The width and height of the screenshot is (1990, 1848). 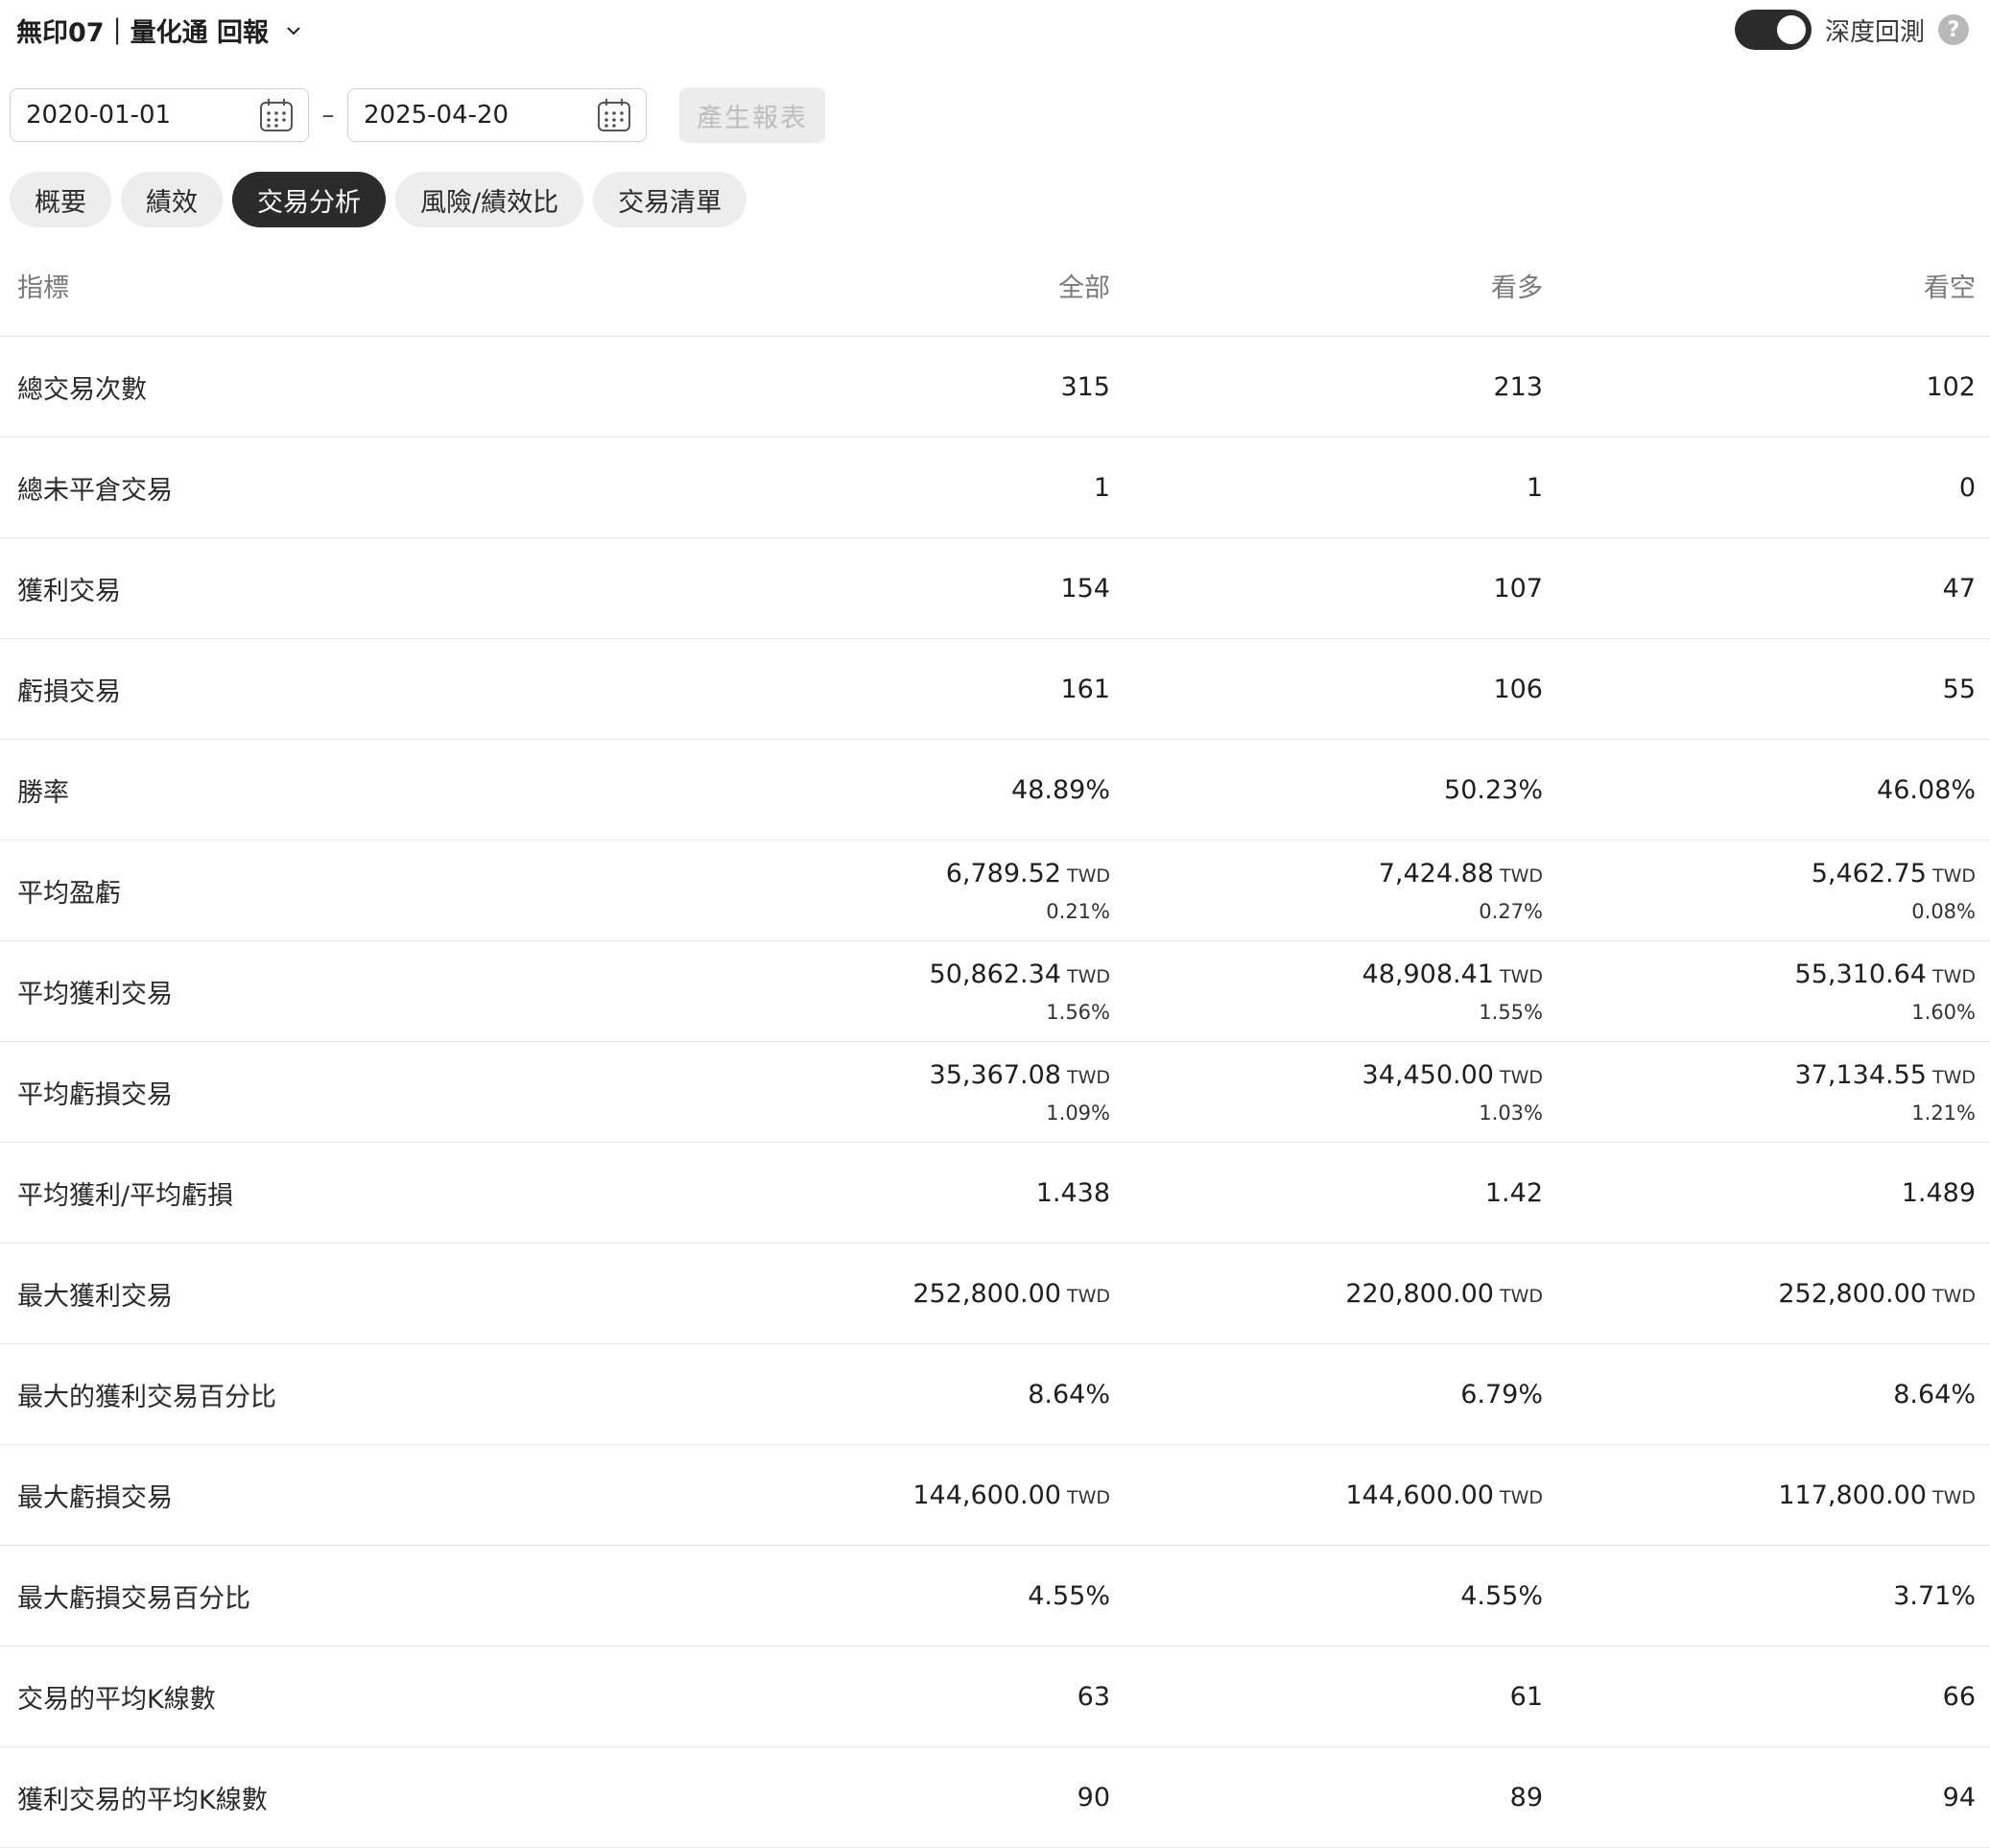 I want to click on table-row: 最大的獲利交易百分比 8.64% 6.79% 8.64%, so click(x=995, y=1394).